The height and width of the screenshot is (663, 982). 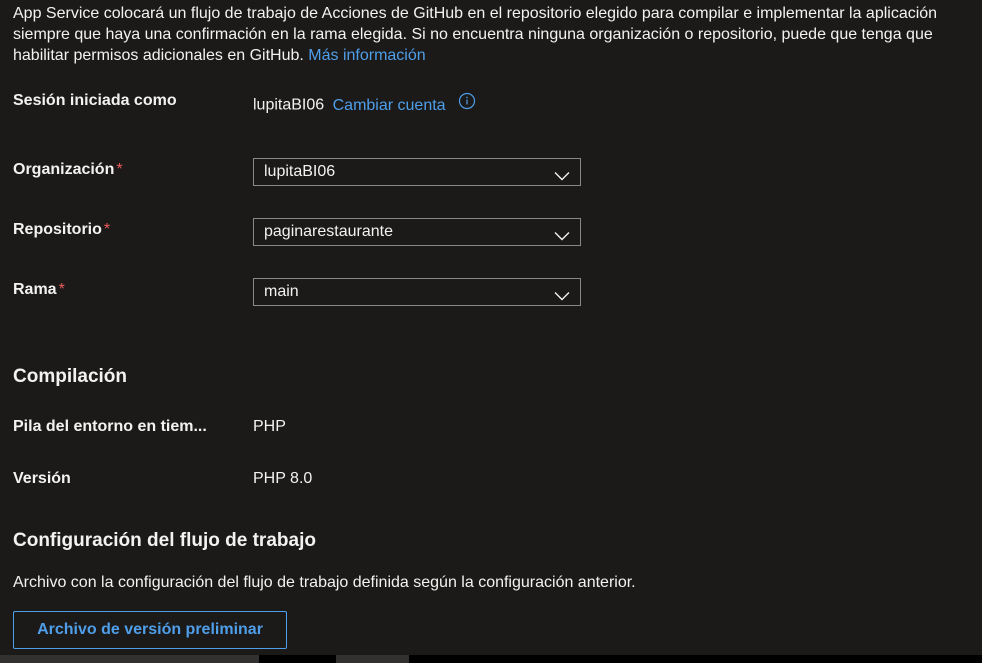 I want to click on learn-more-link: Más información, so click(x=366, y=55).